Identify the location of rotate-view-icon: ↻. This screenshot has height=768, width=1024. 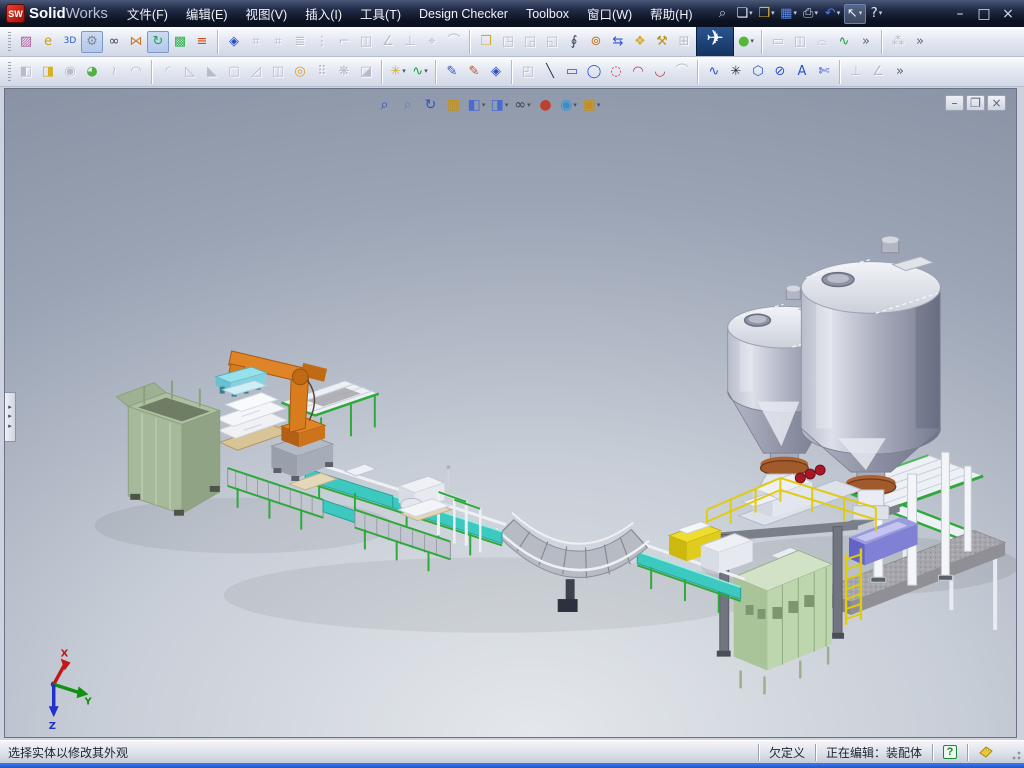
(430, 105).